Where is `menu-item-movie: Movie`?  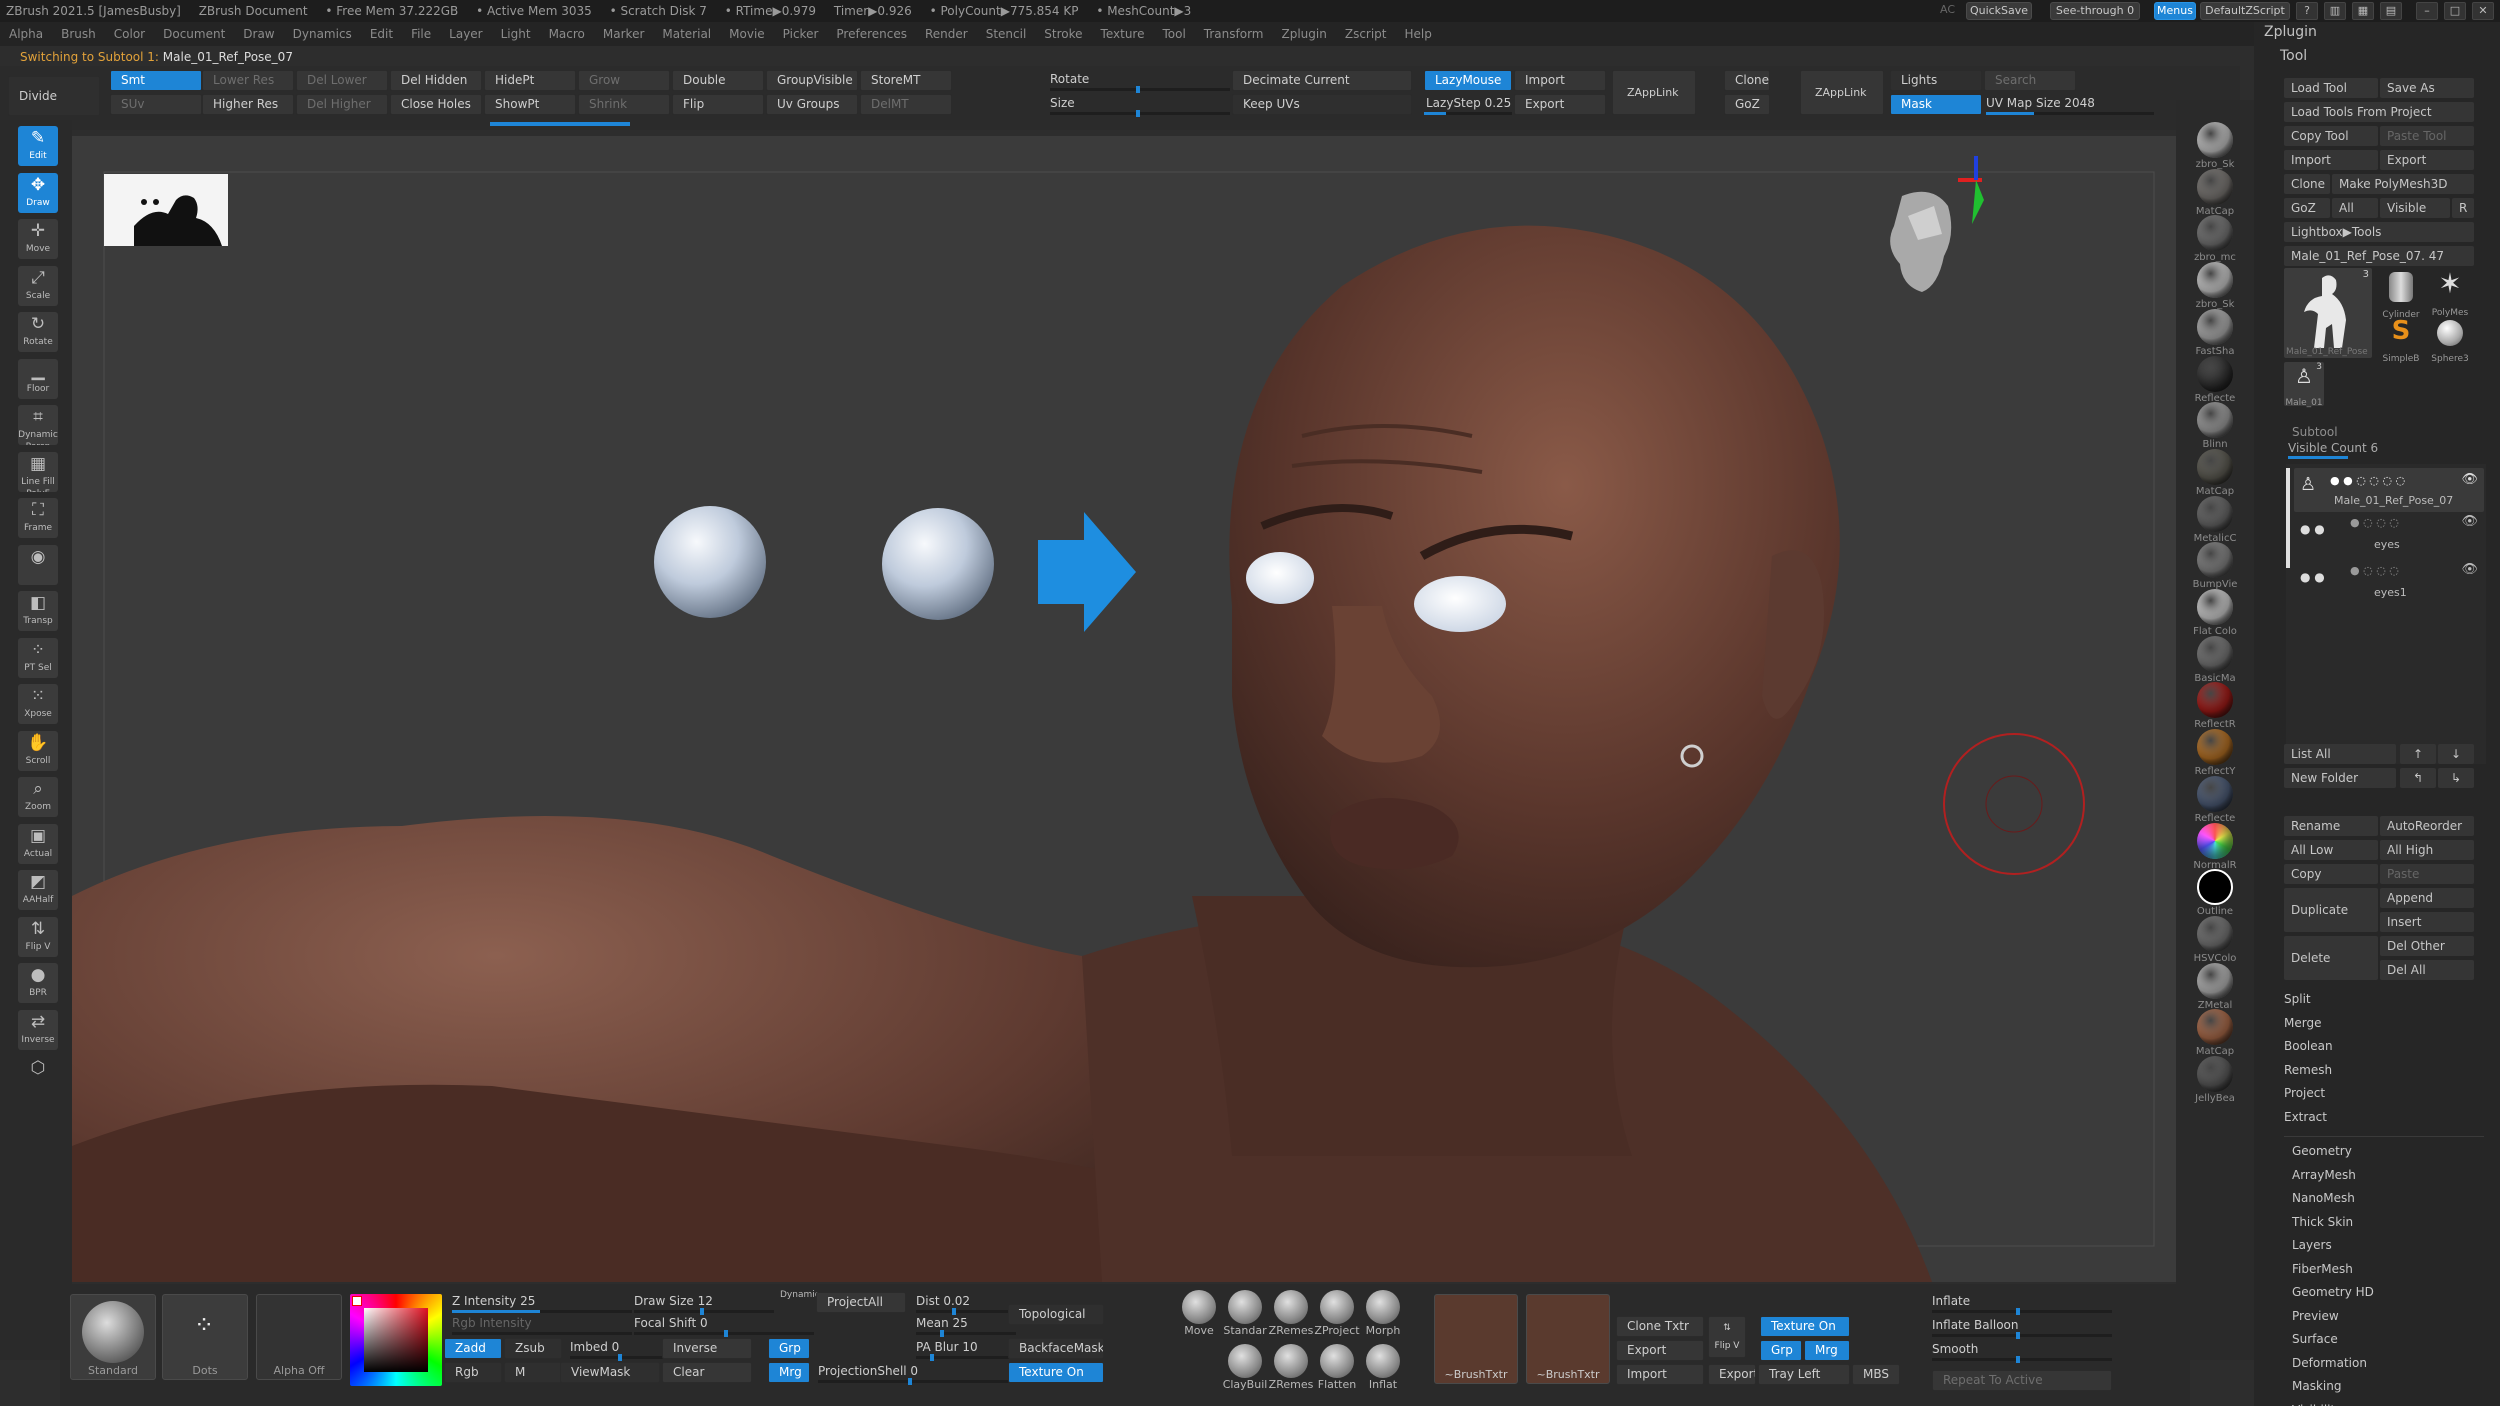 menu-item-movie: Movie is located at coordinates (747, 34).